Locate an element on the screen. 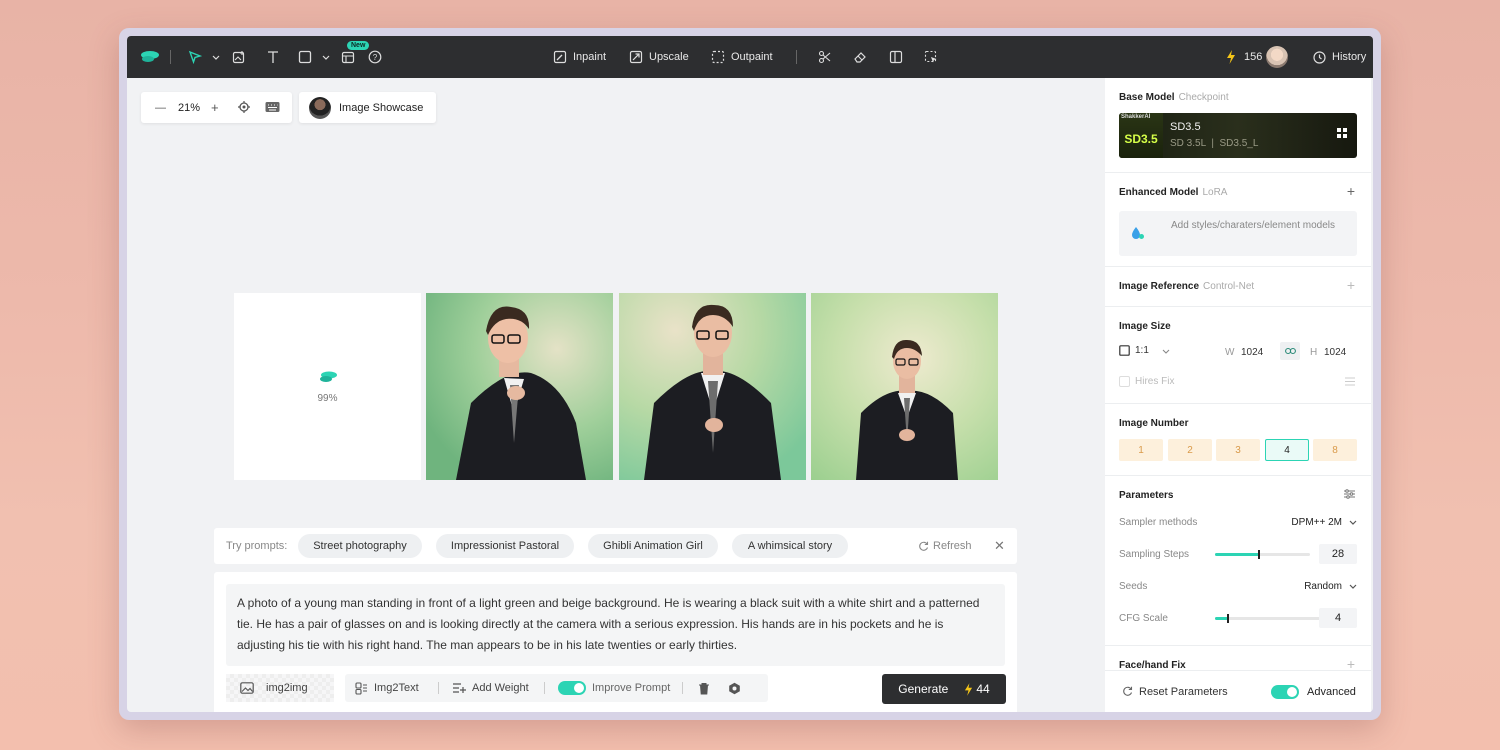  image-reference-subtitle: Control-Net is located at coordinates (1229, 286).